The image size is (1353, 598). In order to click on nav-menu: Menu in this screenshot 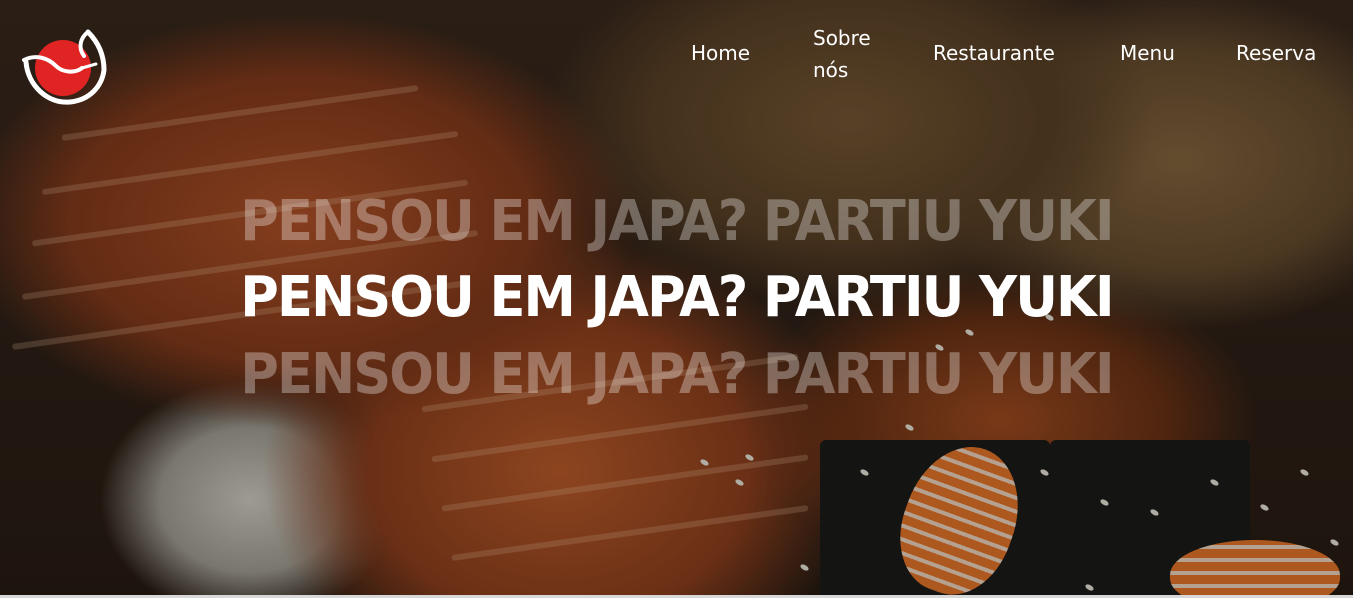, I will do `click(1147, 53)`.